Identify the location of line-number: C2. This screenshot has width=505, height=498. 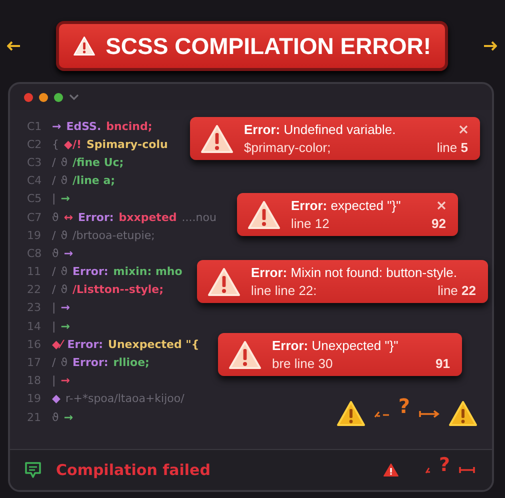
(35, 144).